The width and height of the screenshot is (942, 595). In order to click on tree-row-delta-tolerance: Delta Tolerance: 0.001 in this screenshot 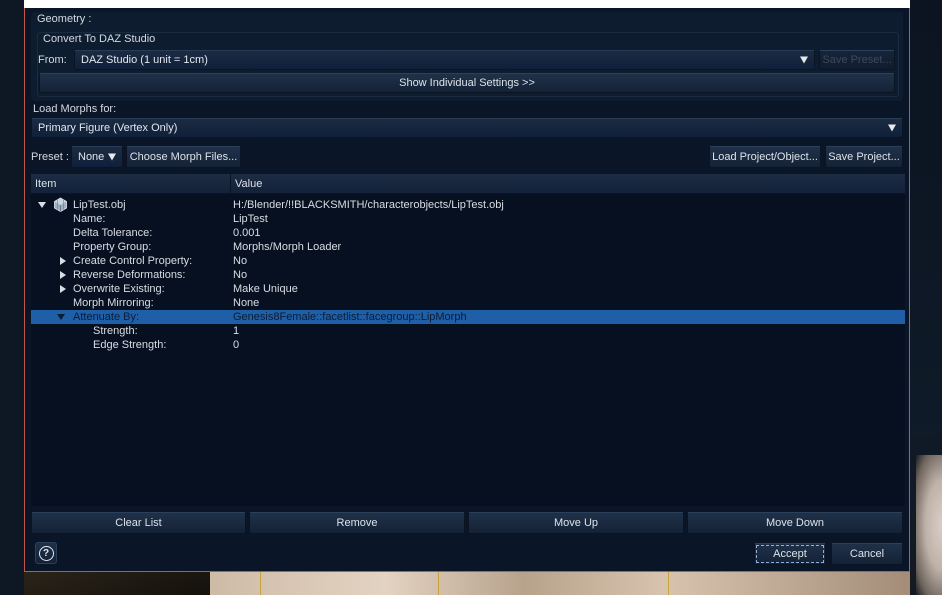, I will do `click(468, 233)`.